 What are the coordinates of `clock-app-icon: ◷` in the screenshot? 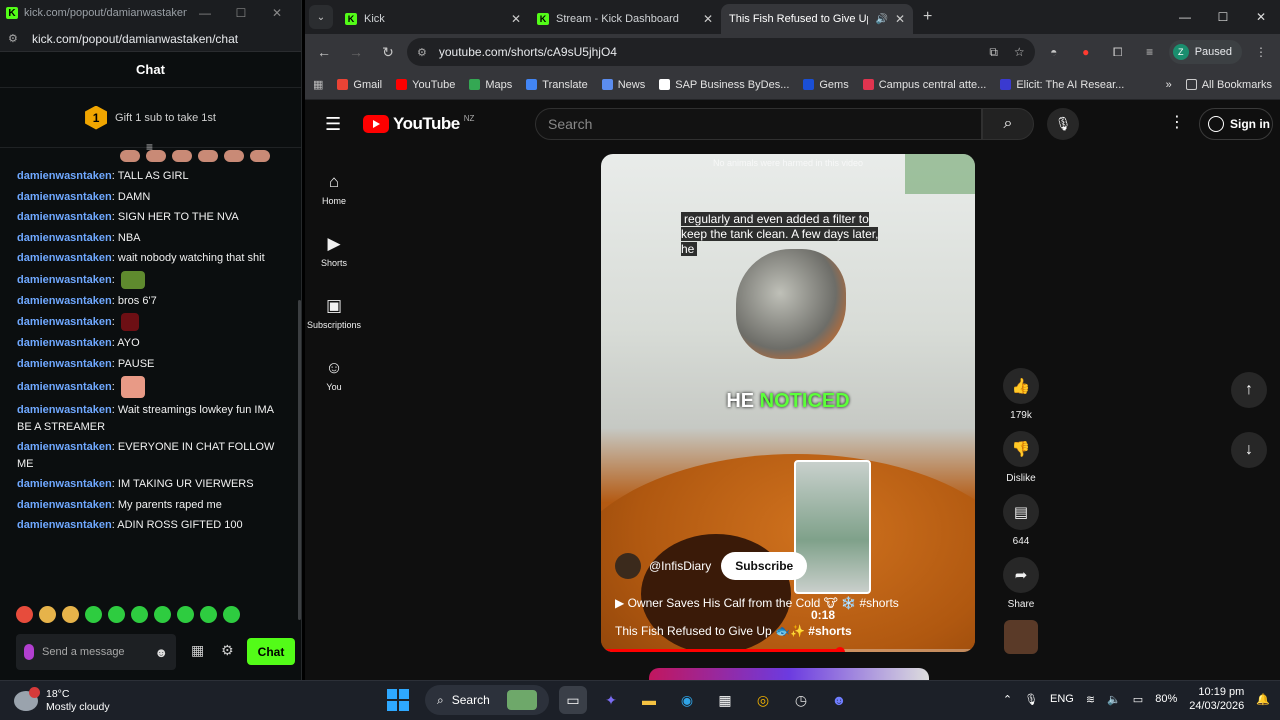 It's located at (801, 700).